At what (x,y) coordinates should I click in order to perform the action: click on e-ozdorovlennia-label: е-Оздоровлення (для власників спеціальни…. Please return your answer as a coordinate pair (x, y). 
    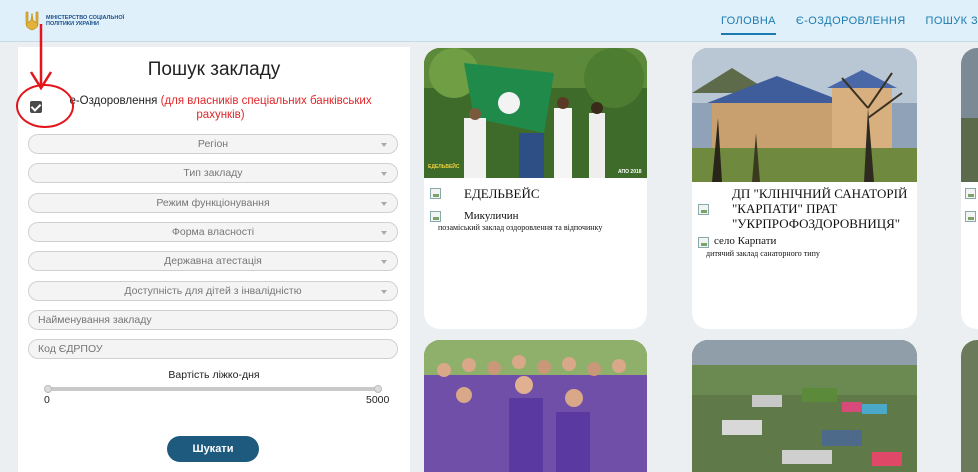
    Looking at the image, I should click on (220, 108).